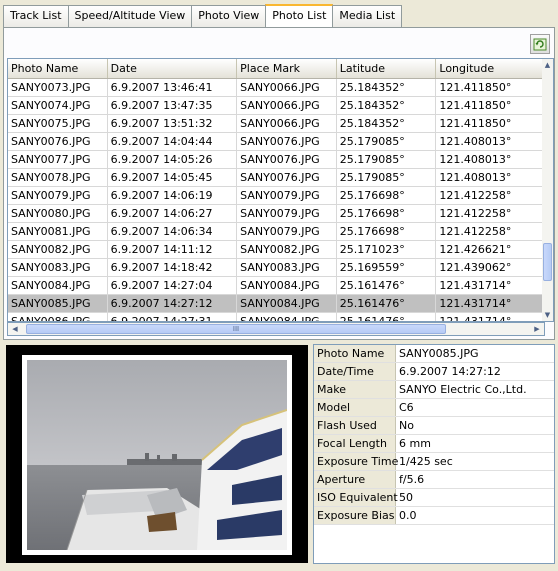  I want to click on table-cell: SANY0085.JPG, so click(58, 303).